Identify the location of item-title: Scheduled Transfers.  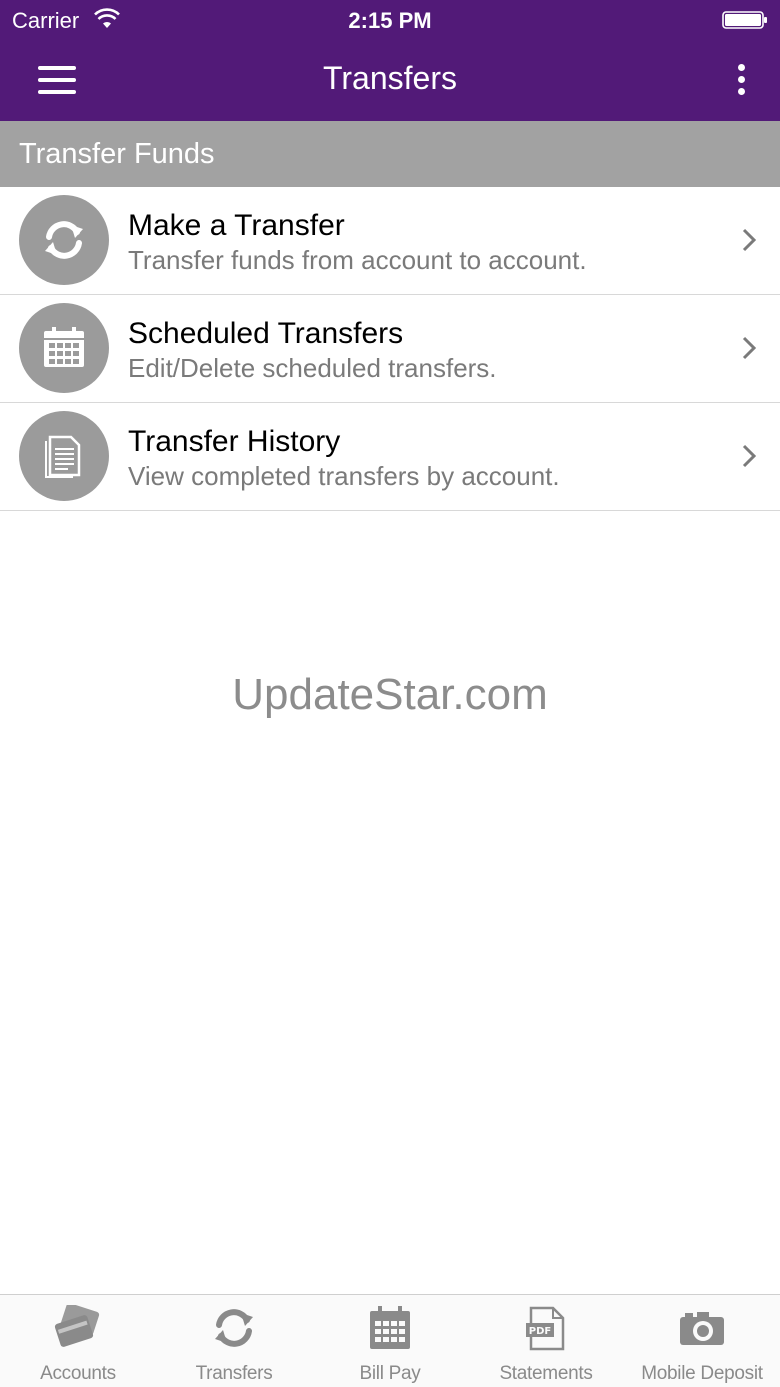
(266, 333).